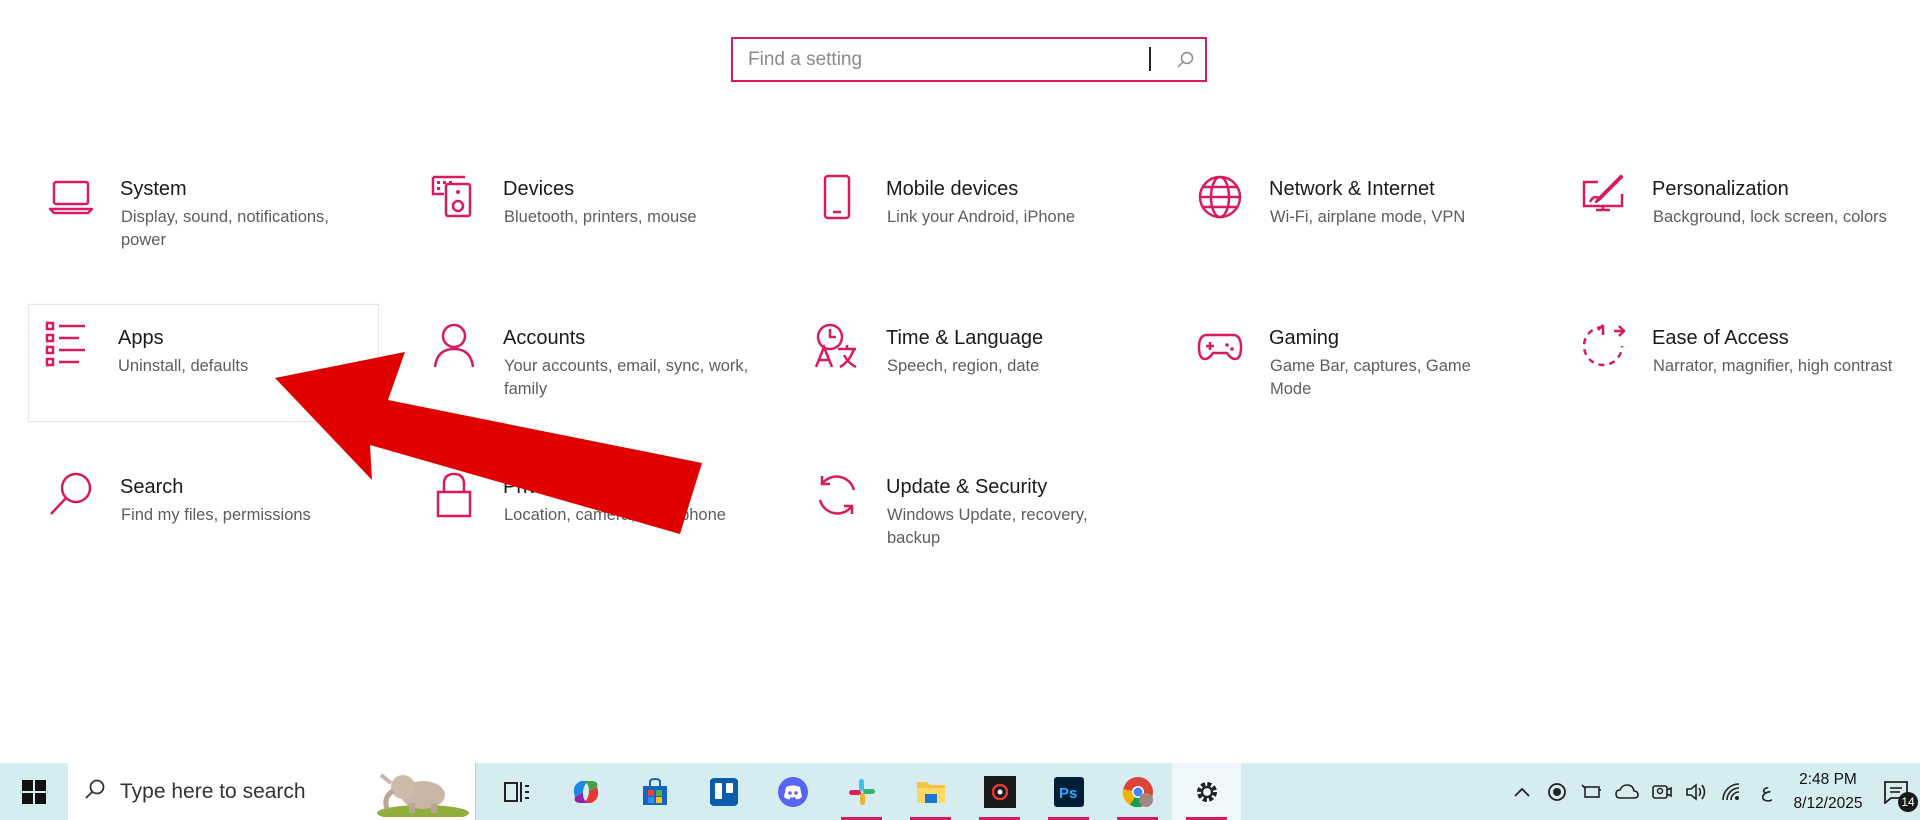 Image resolution: width=1920 pixels, height=820 pixels. I want to click on chevron-up-icon, so click(1521, 792).